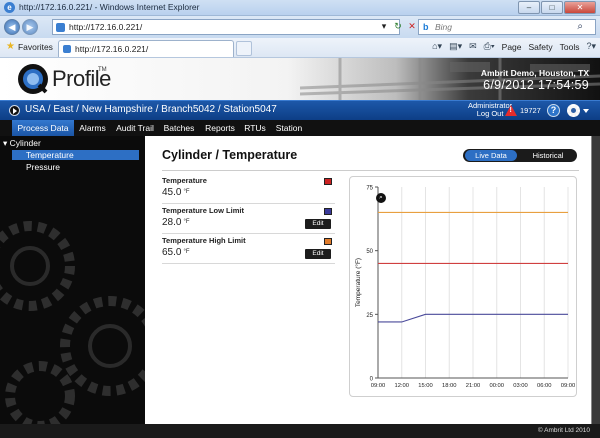  I want to click on stop-icon: ✕, so click(412, 26).